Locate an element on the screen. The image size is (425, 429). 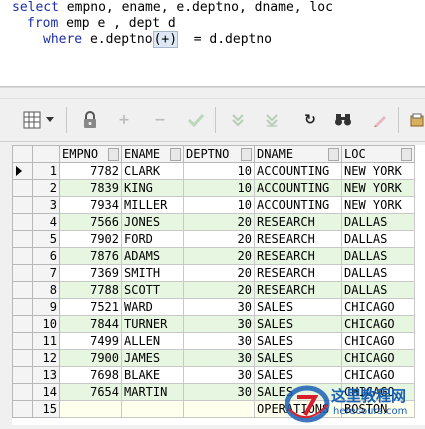
clear-icon is located at coordinates (380, 120).